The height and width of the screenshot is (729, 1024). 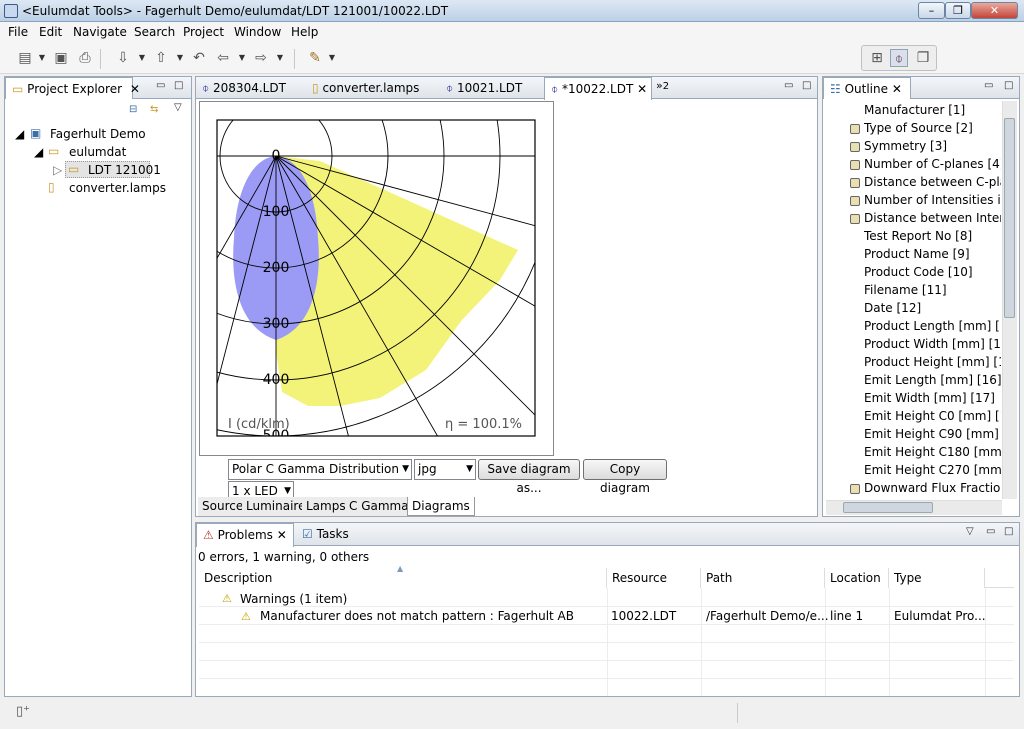 I want to click on export-icon: ⇧, so click(x=161, y=58).